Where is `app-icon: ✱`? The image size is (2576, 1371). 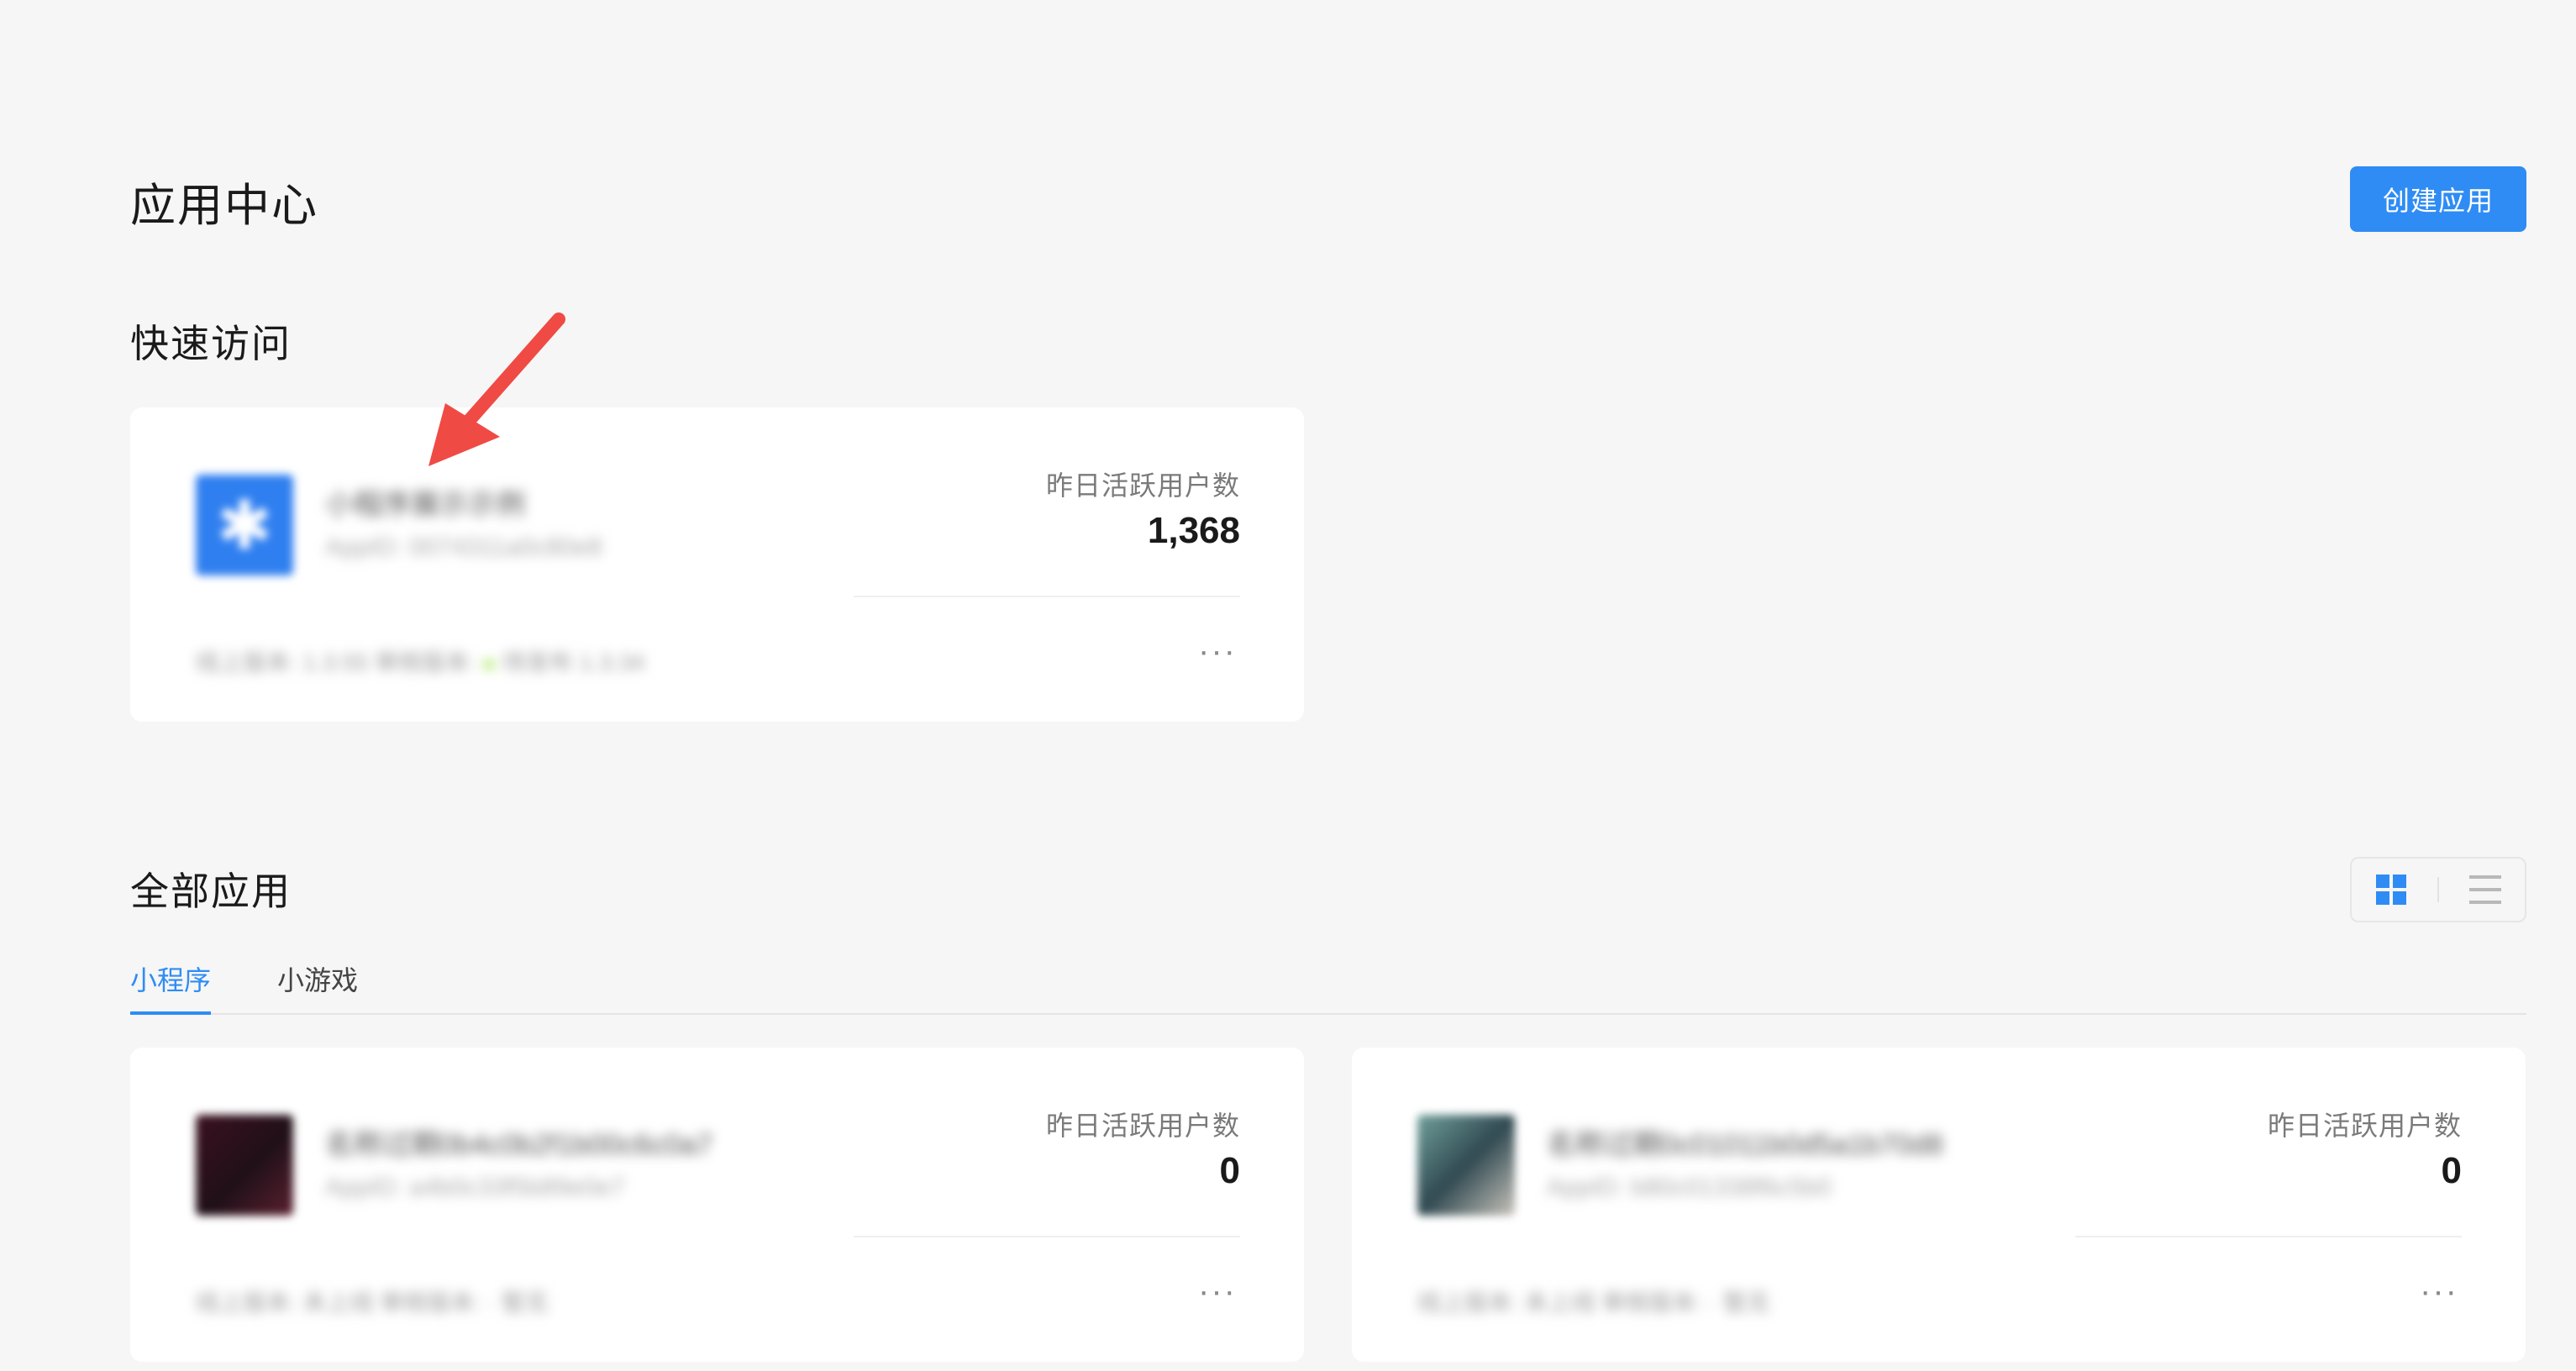 app-icon: ✱ is located at coordinates (244, 525).